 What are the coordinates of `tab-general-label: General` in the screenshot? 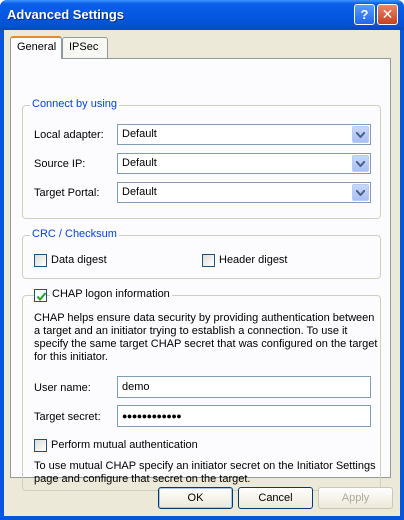 It's located at (37, 47).